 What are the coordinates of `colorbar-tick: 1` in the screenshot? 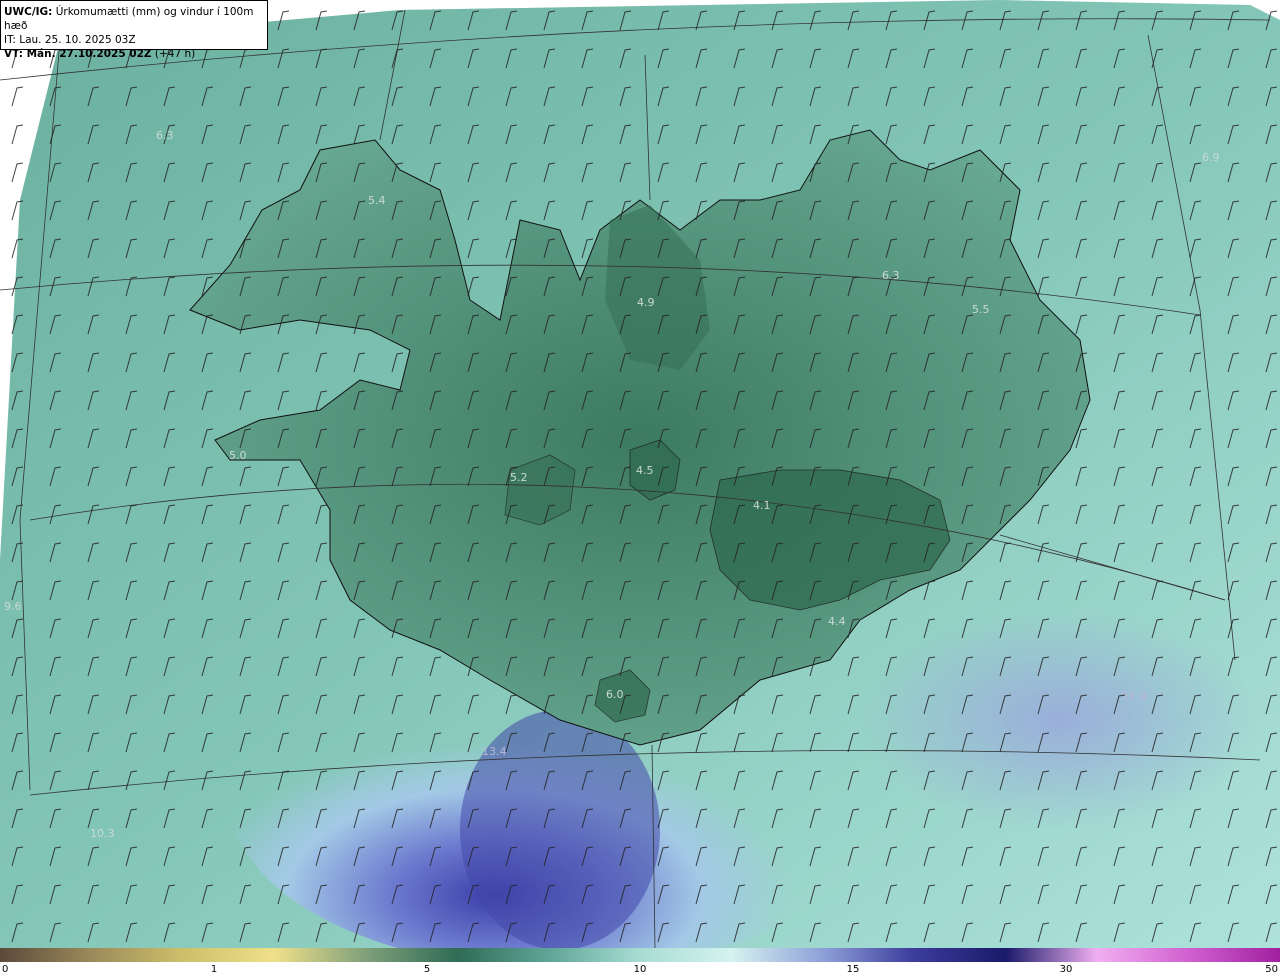 It's located at (214, 969).